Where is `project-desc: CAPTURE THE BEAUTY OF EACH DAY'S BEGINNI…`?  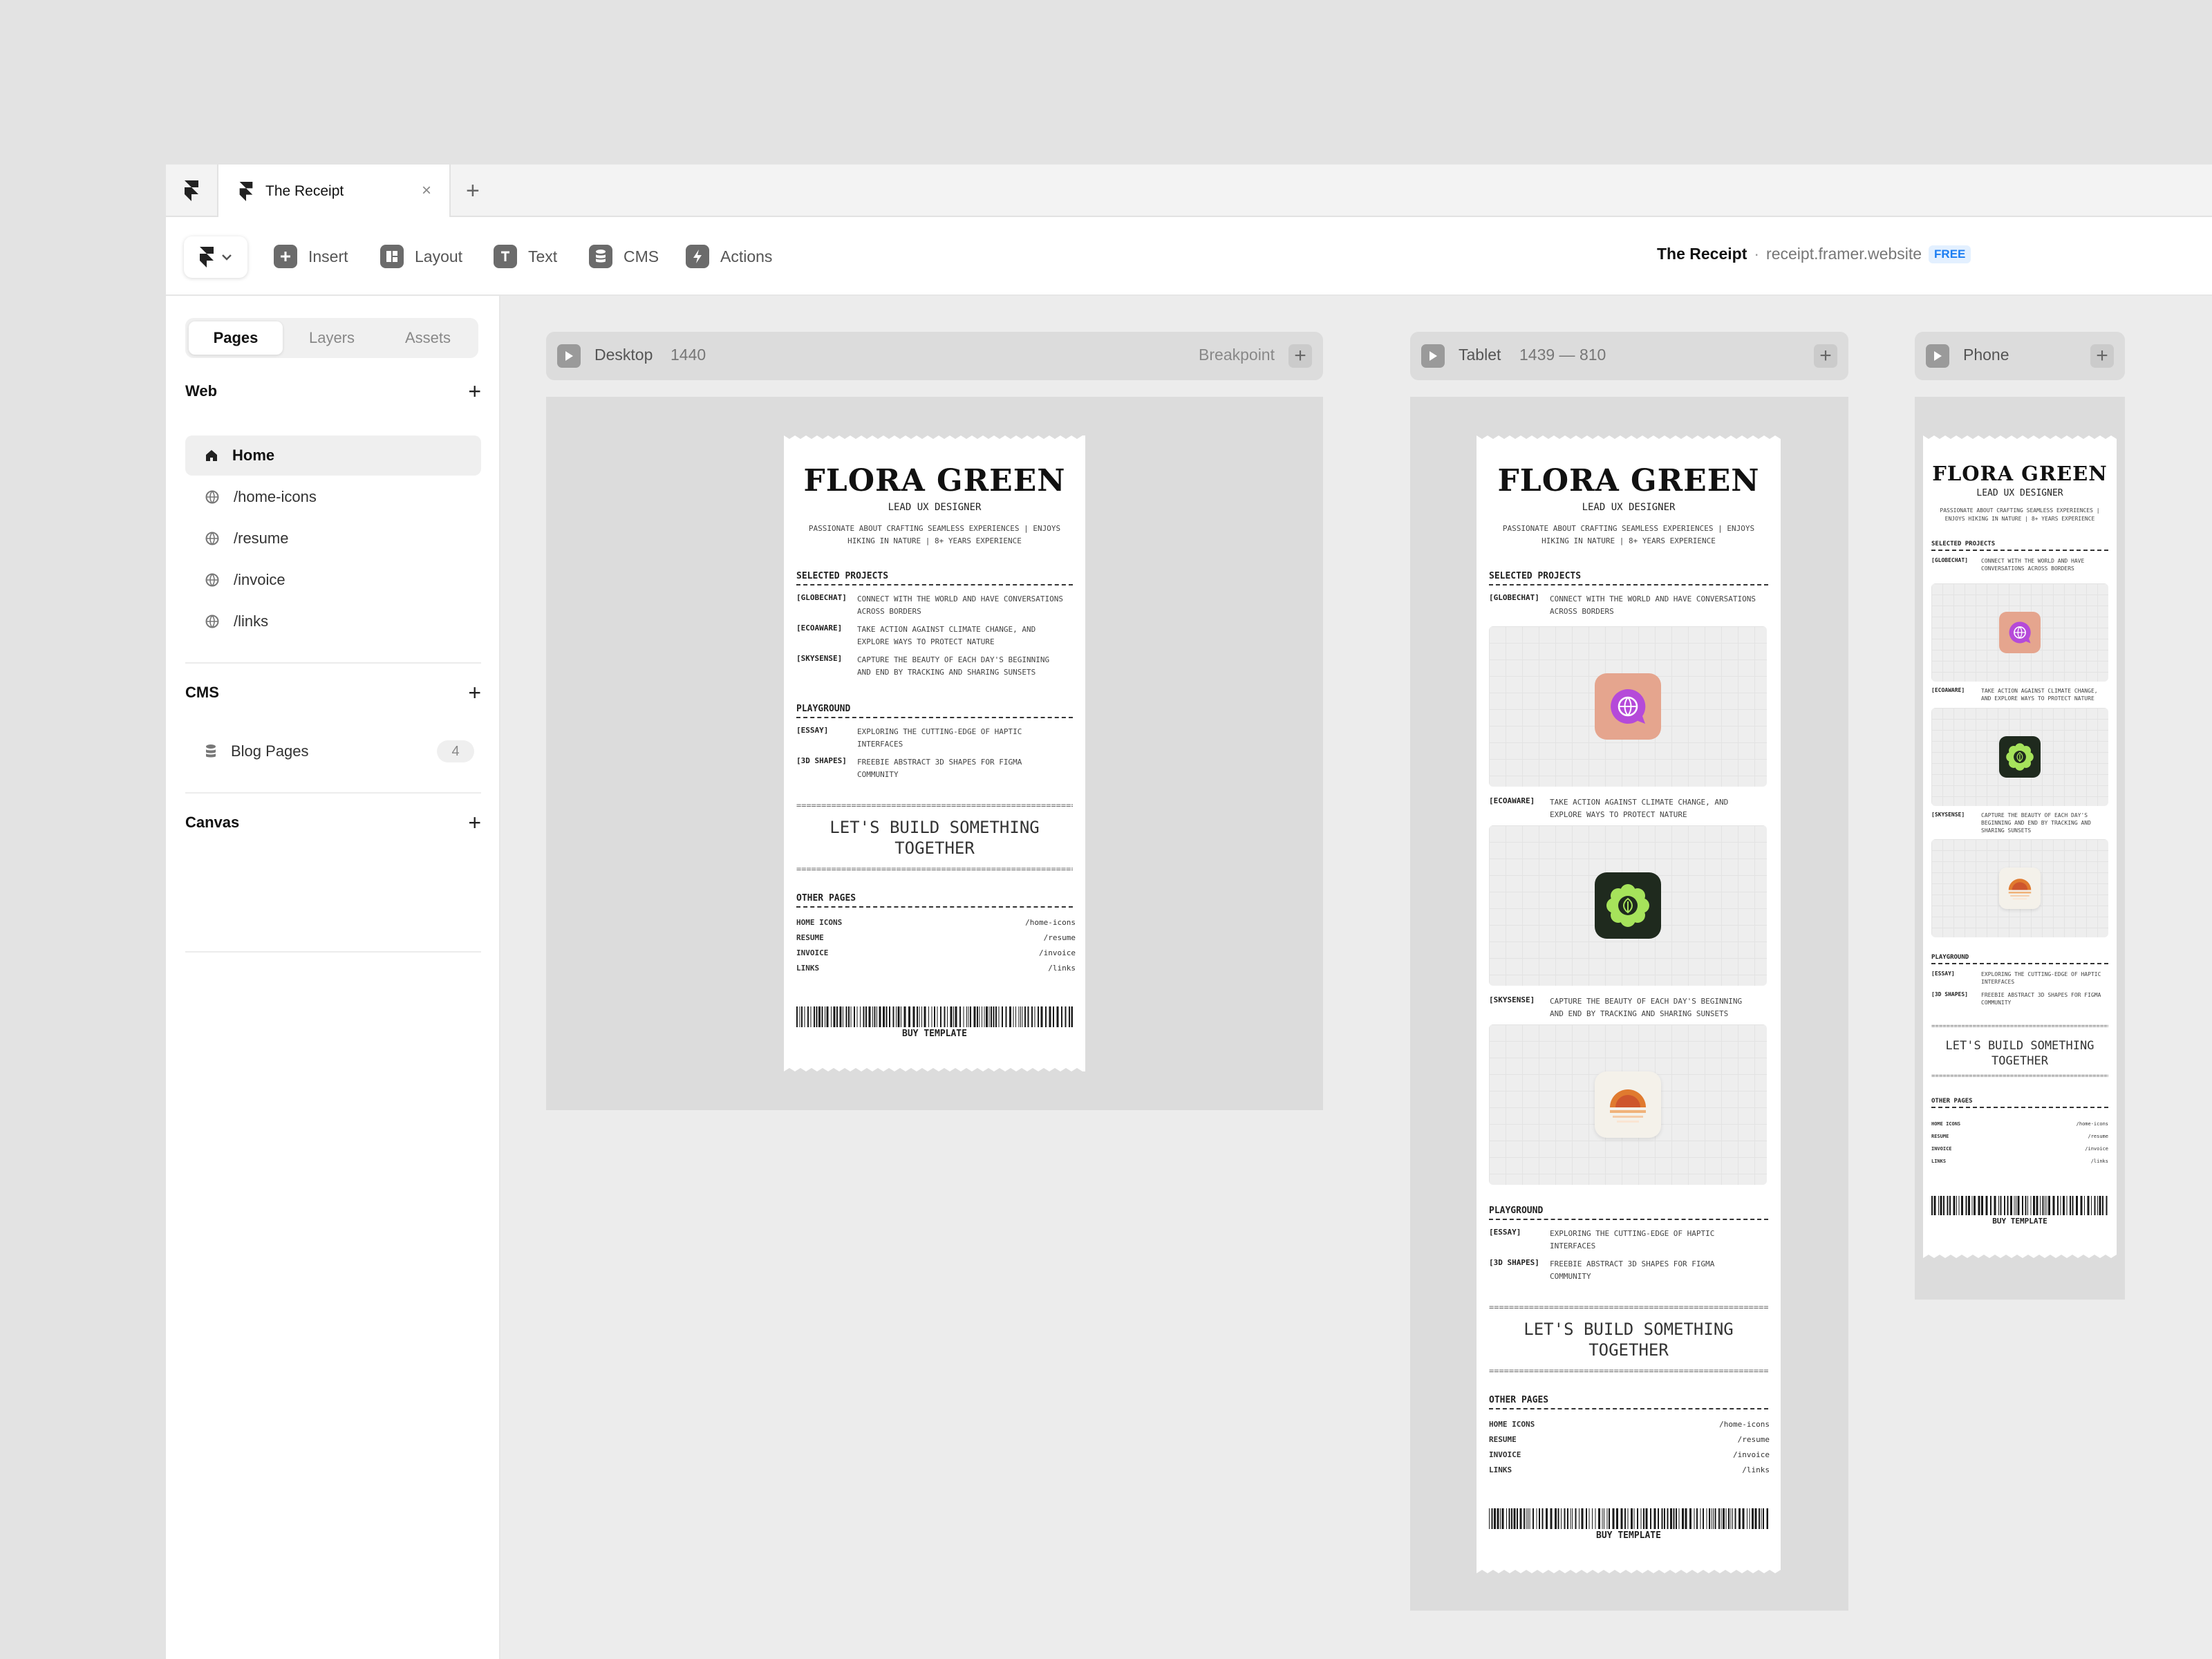 project-desc: CAPTURE THE BEAUTY OF EACH DAY'S BEGINNI… is located at coordinates (953, 659).